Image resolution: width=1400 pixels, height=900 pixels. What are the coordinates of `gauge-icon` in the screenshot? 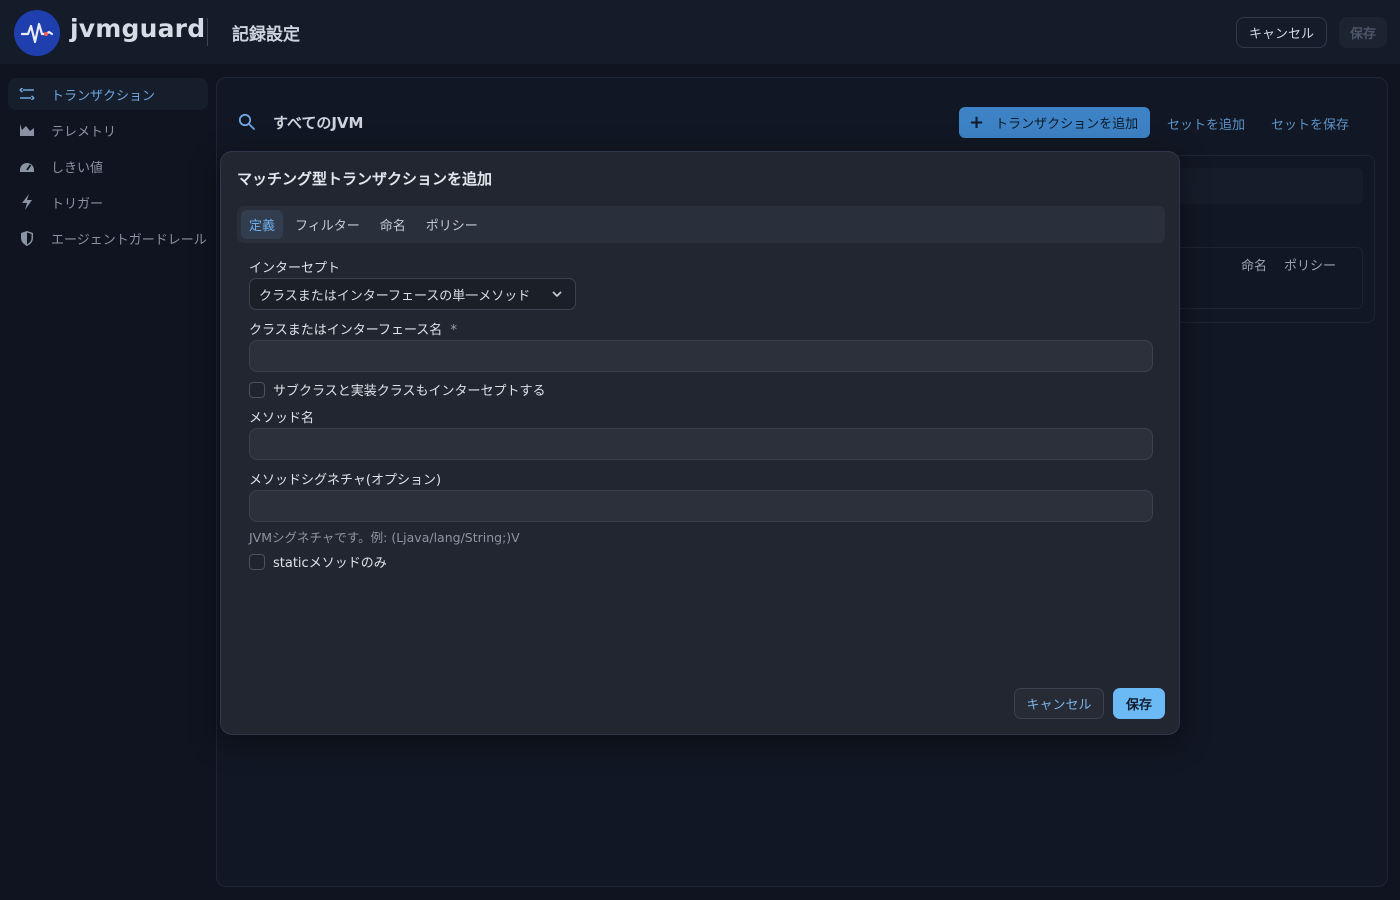 It's located at (27, 166).